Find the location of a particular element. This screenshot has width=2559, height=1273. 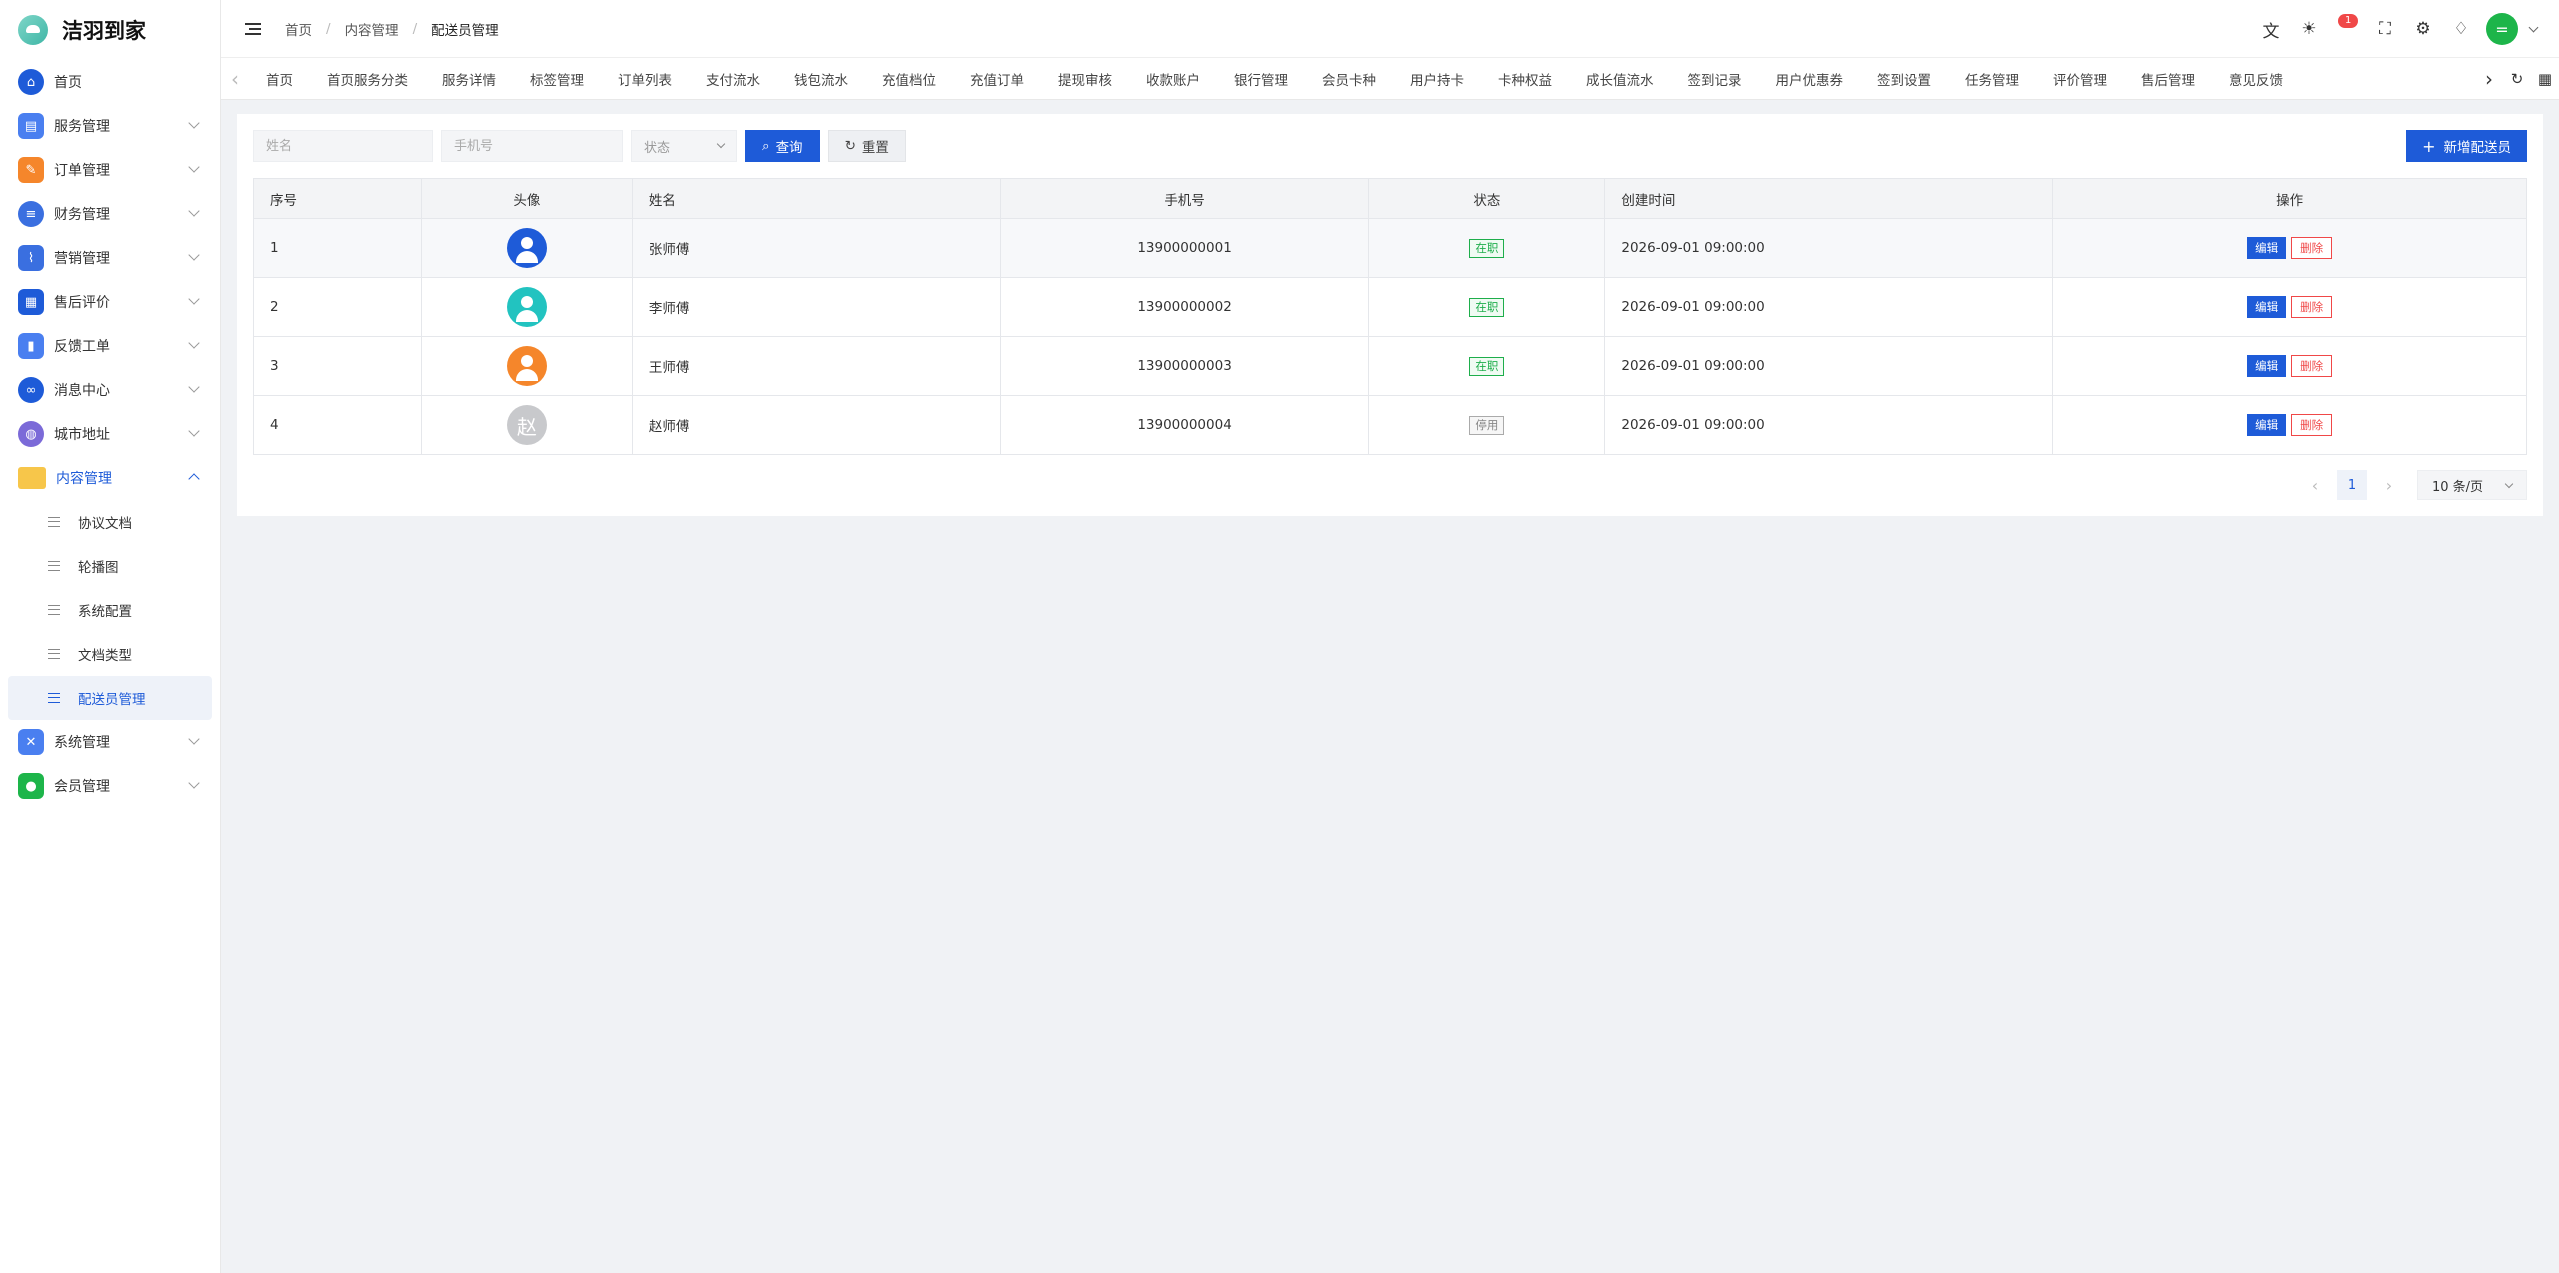

reset-button: ↻ 重置 is located at coordinates (866, 146).